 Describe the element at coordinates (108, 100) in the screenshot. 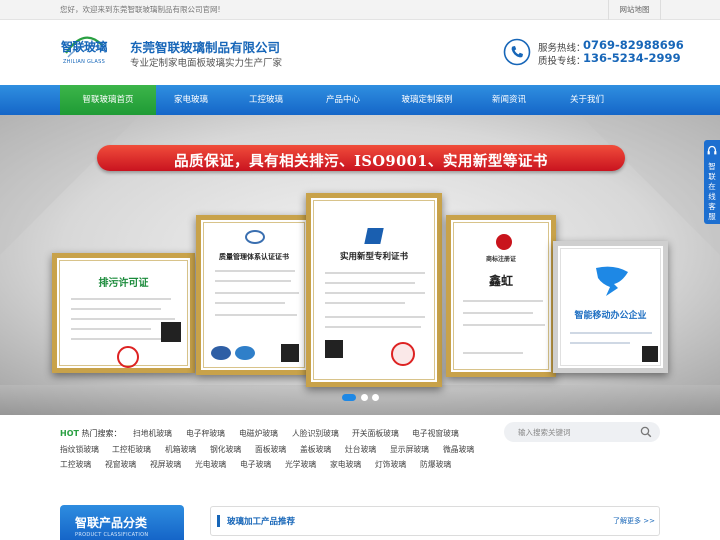

I see `nav-item-home: 智联玻璃首页` at that location.